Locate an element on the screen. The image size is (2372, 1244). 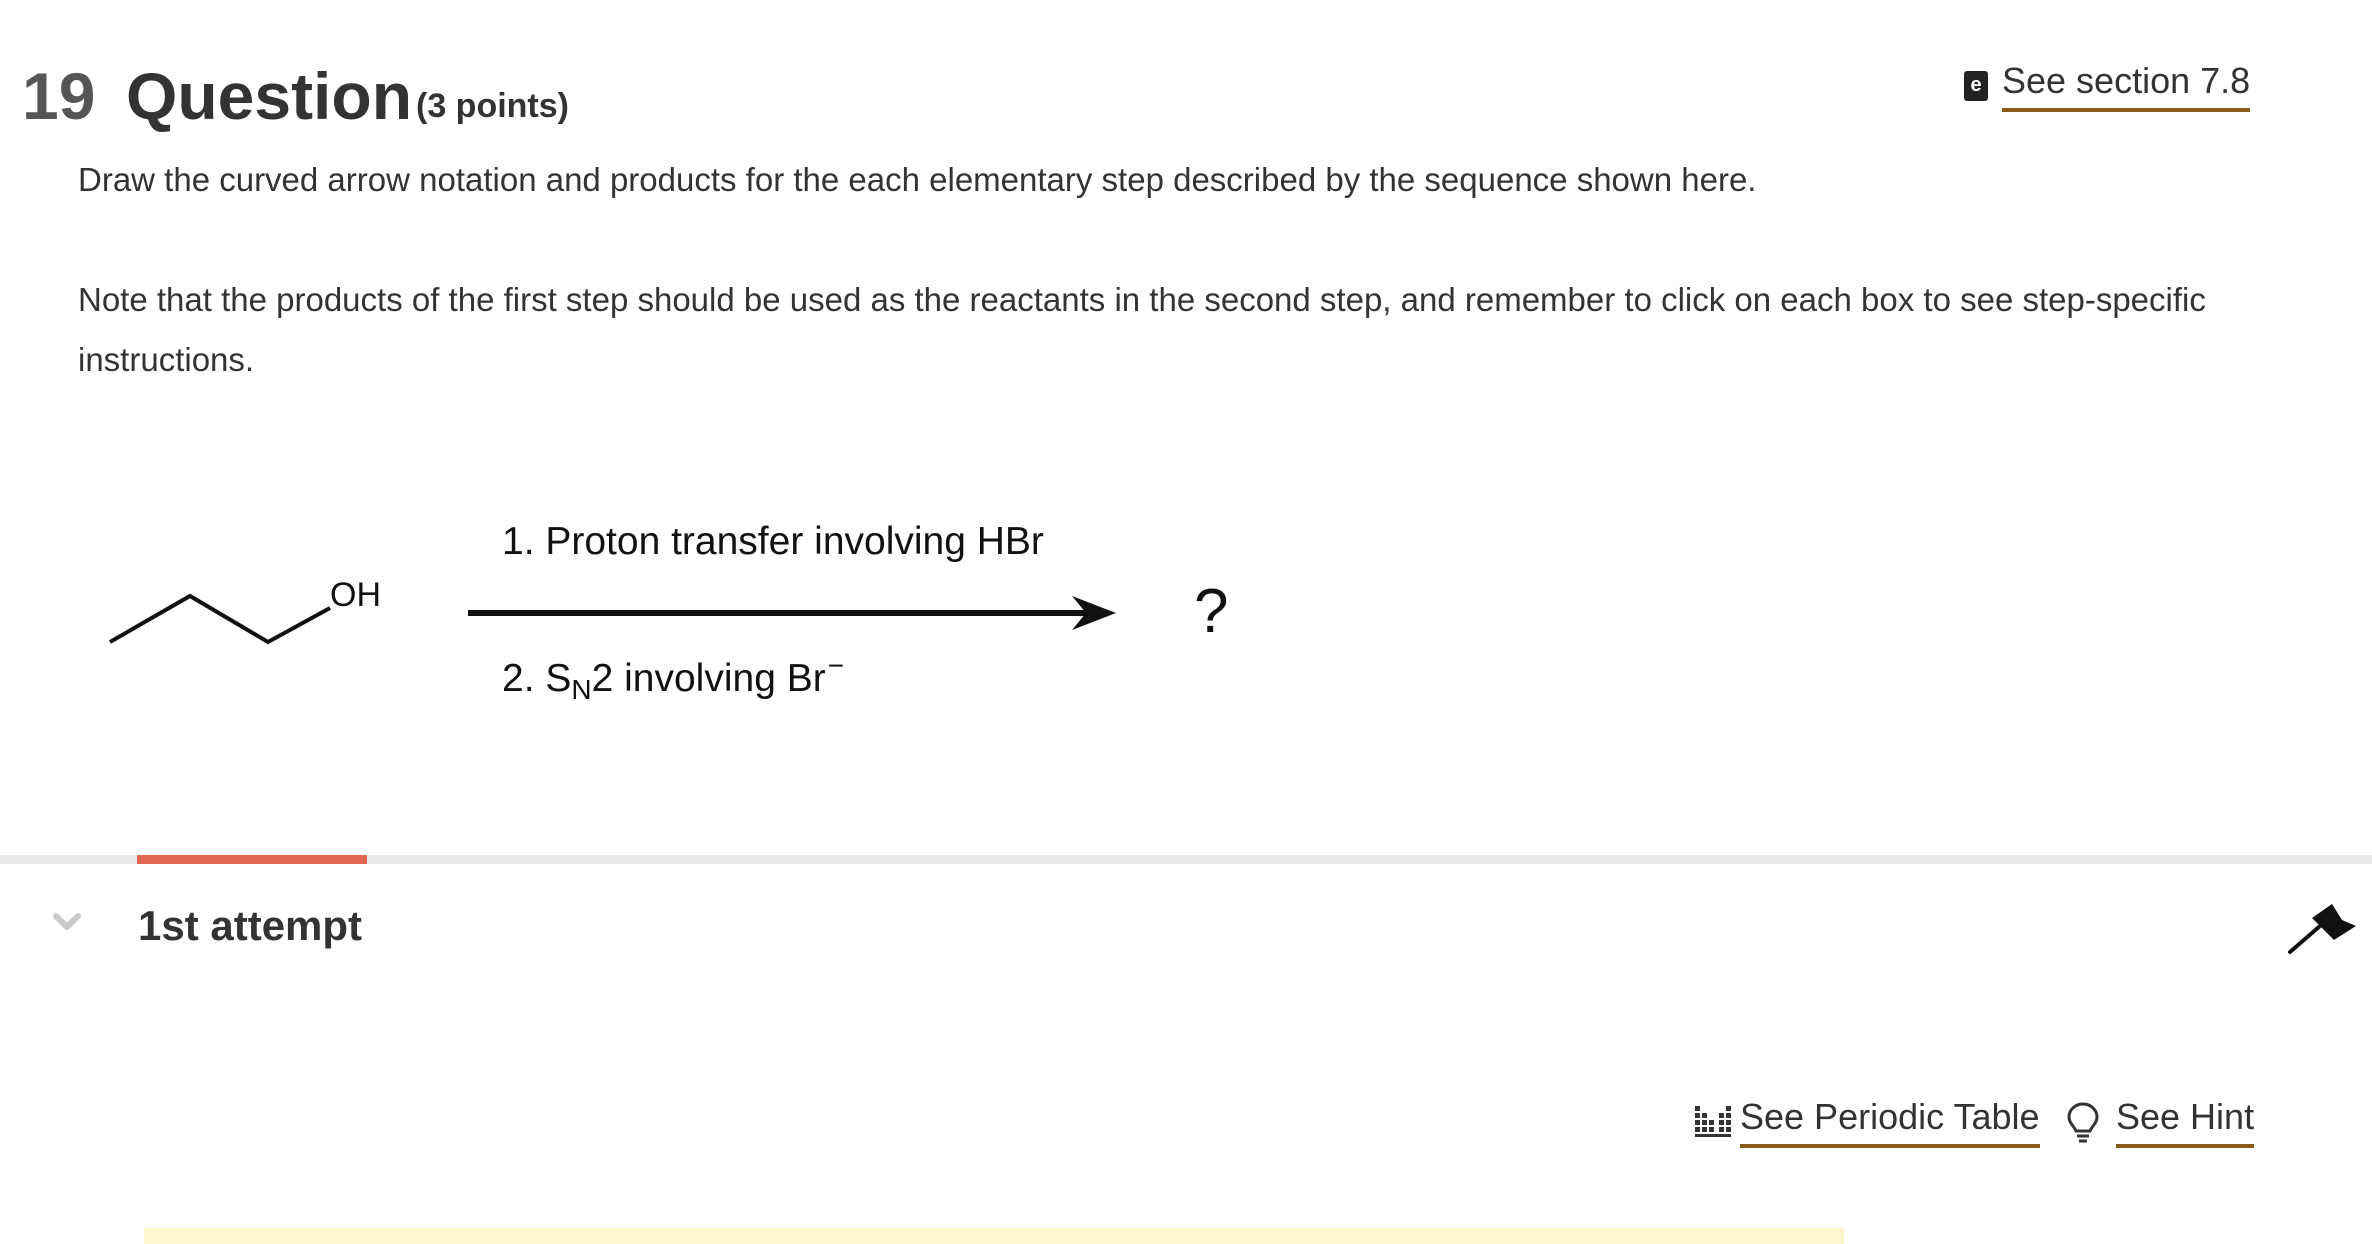
question-number: 19 is located at coordinates (59, 96).